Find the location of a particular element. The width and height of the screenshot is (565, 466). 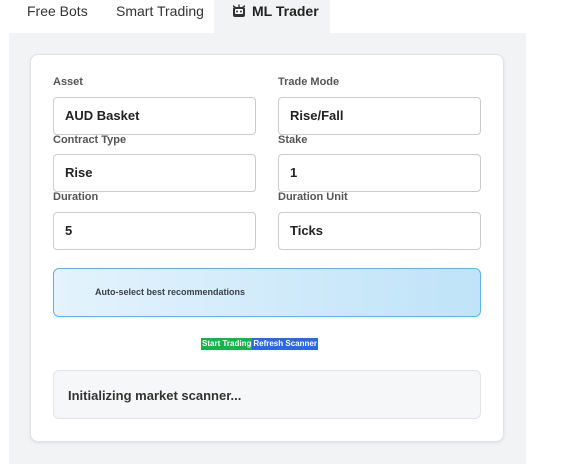

stake-label: Stake is located at coordinates (293, 140).